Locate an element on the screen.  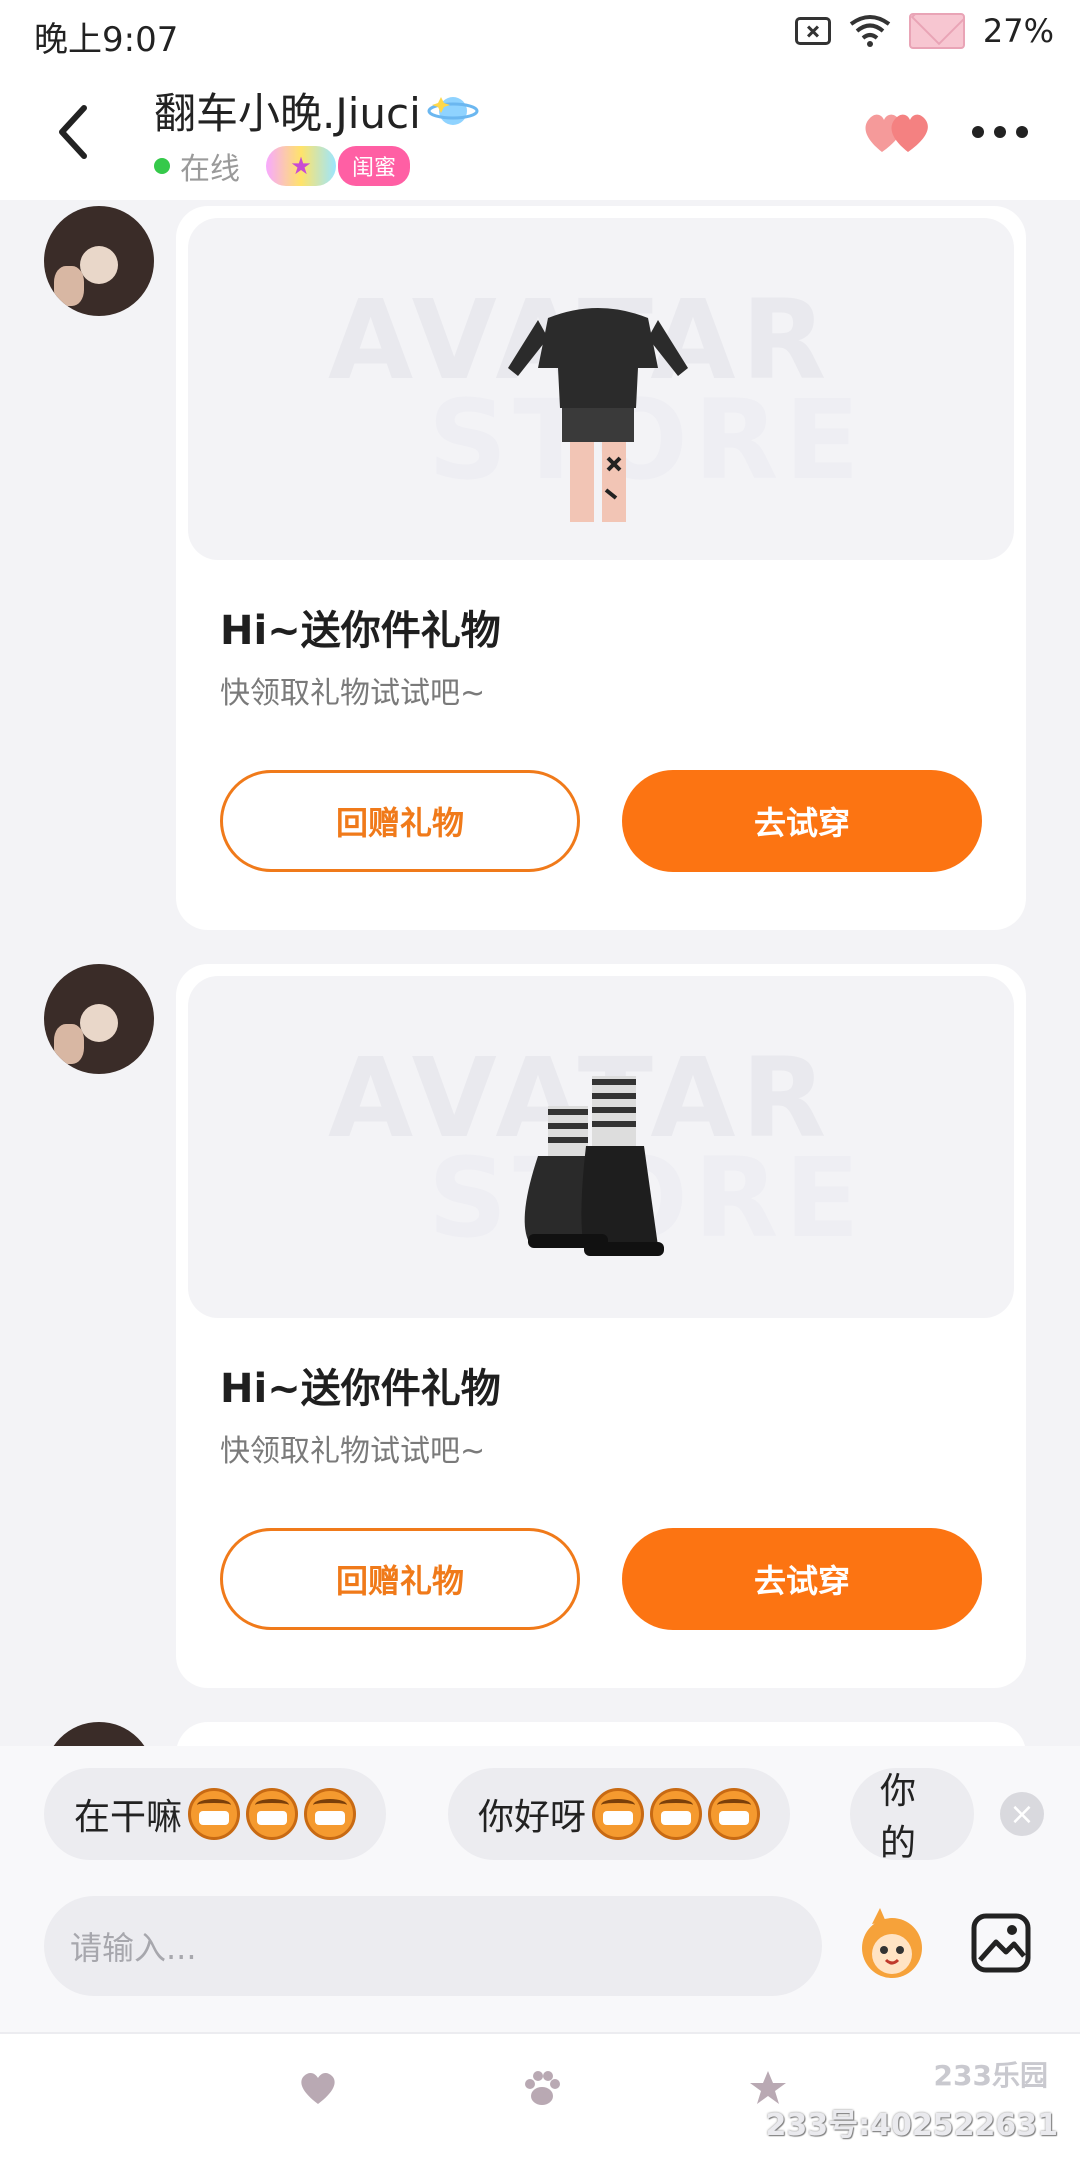
battery-level: 27% is located at coordinates (1018, 31).